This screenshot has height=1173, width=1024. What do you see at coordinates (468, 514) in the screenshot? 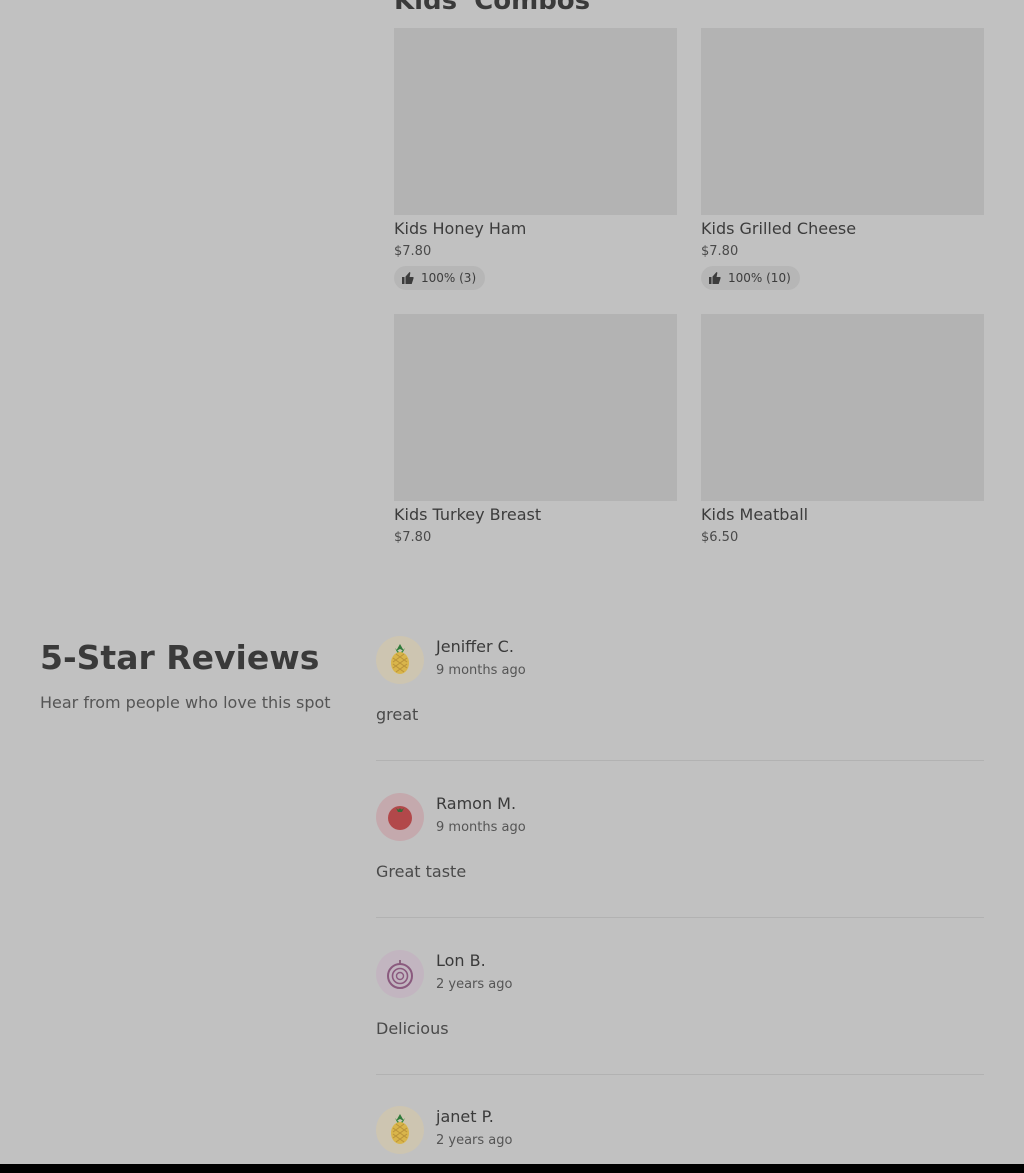
I see `menu-item-name: Kids Turkey Breast` at bounding box center [468, 514].